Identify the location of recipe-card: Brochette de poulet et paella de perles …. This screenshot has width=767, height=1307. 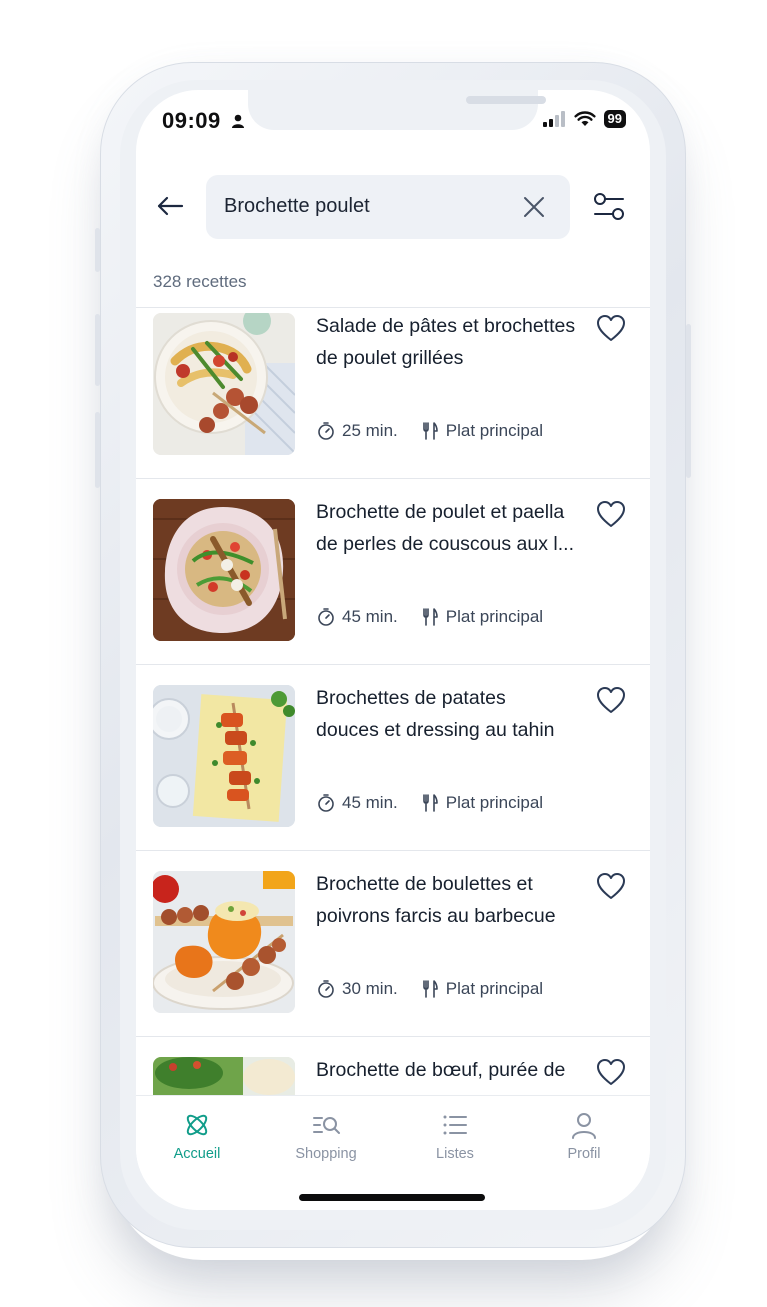
(393, 572).